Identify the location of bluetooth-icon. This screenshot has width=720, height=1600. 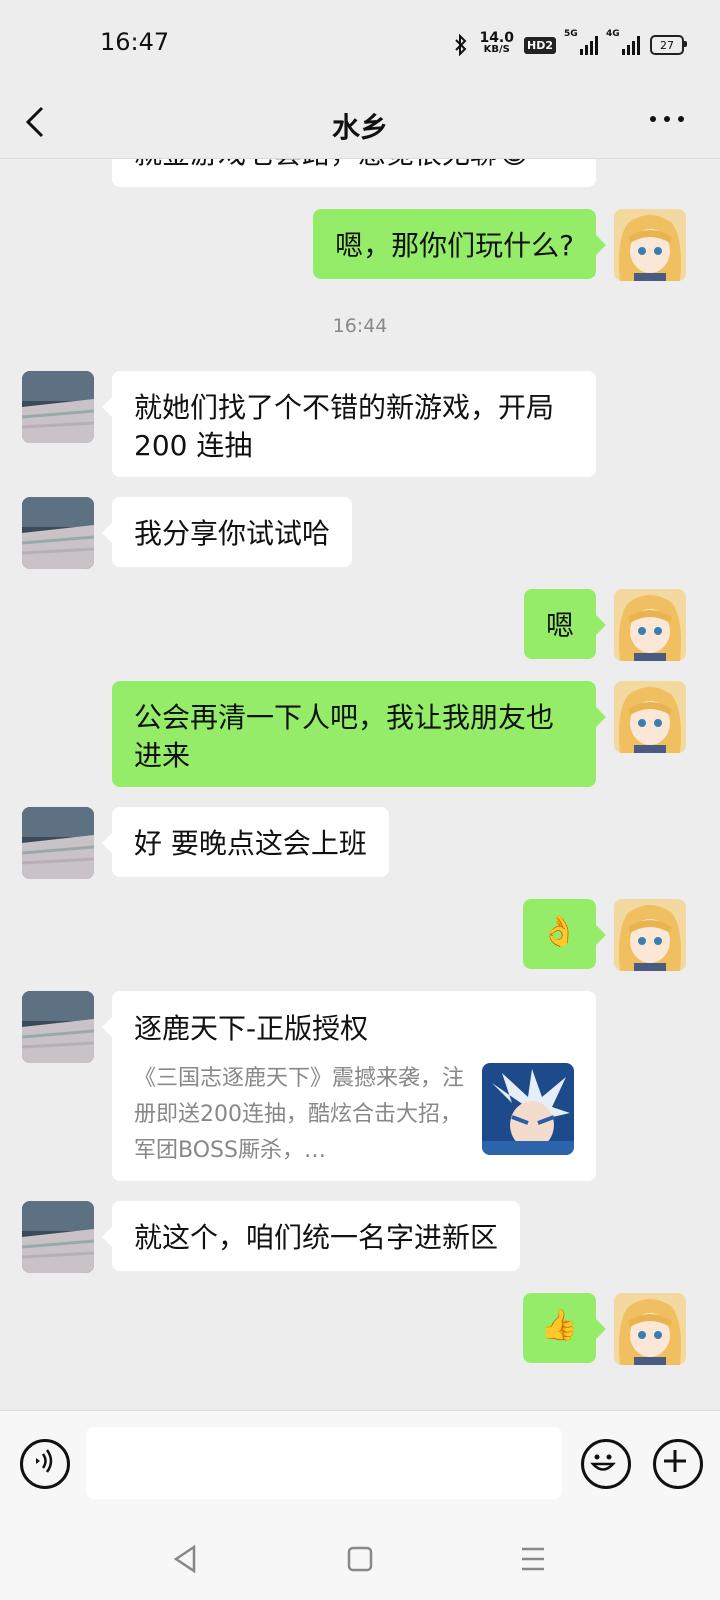
(461, 45).